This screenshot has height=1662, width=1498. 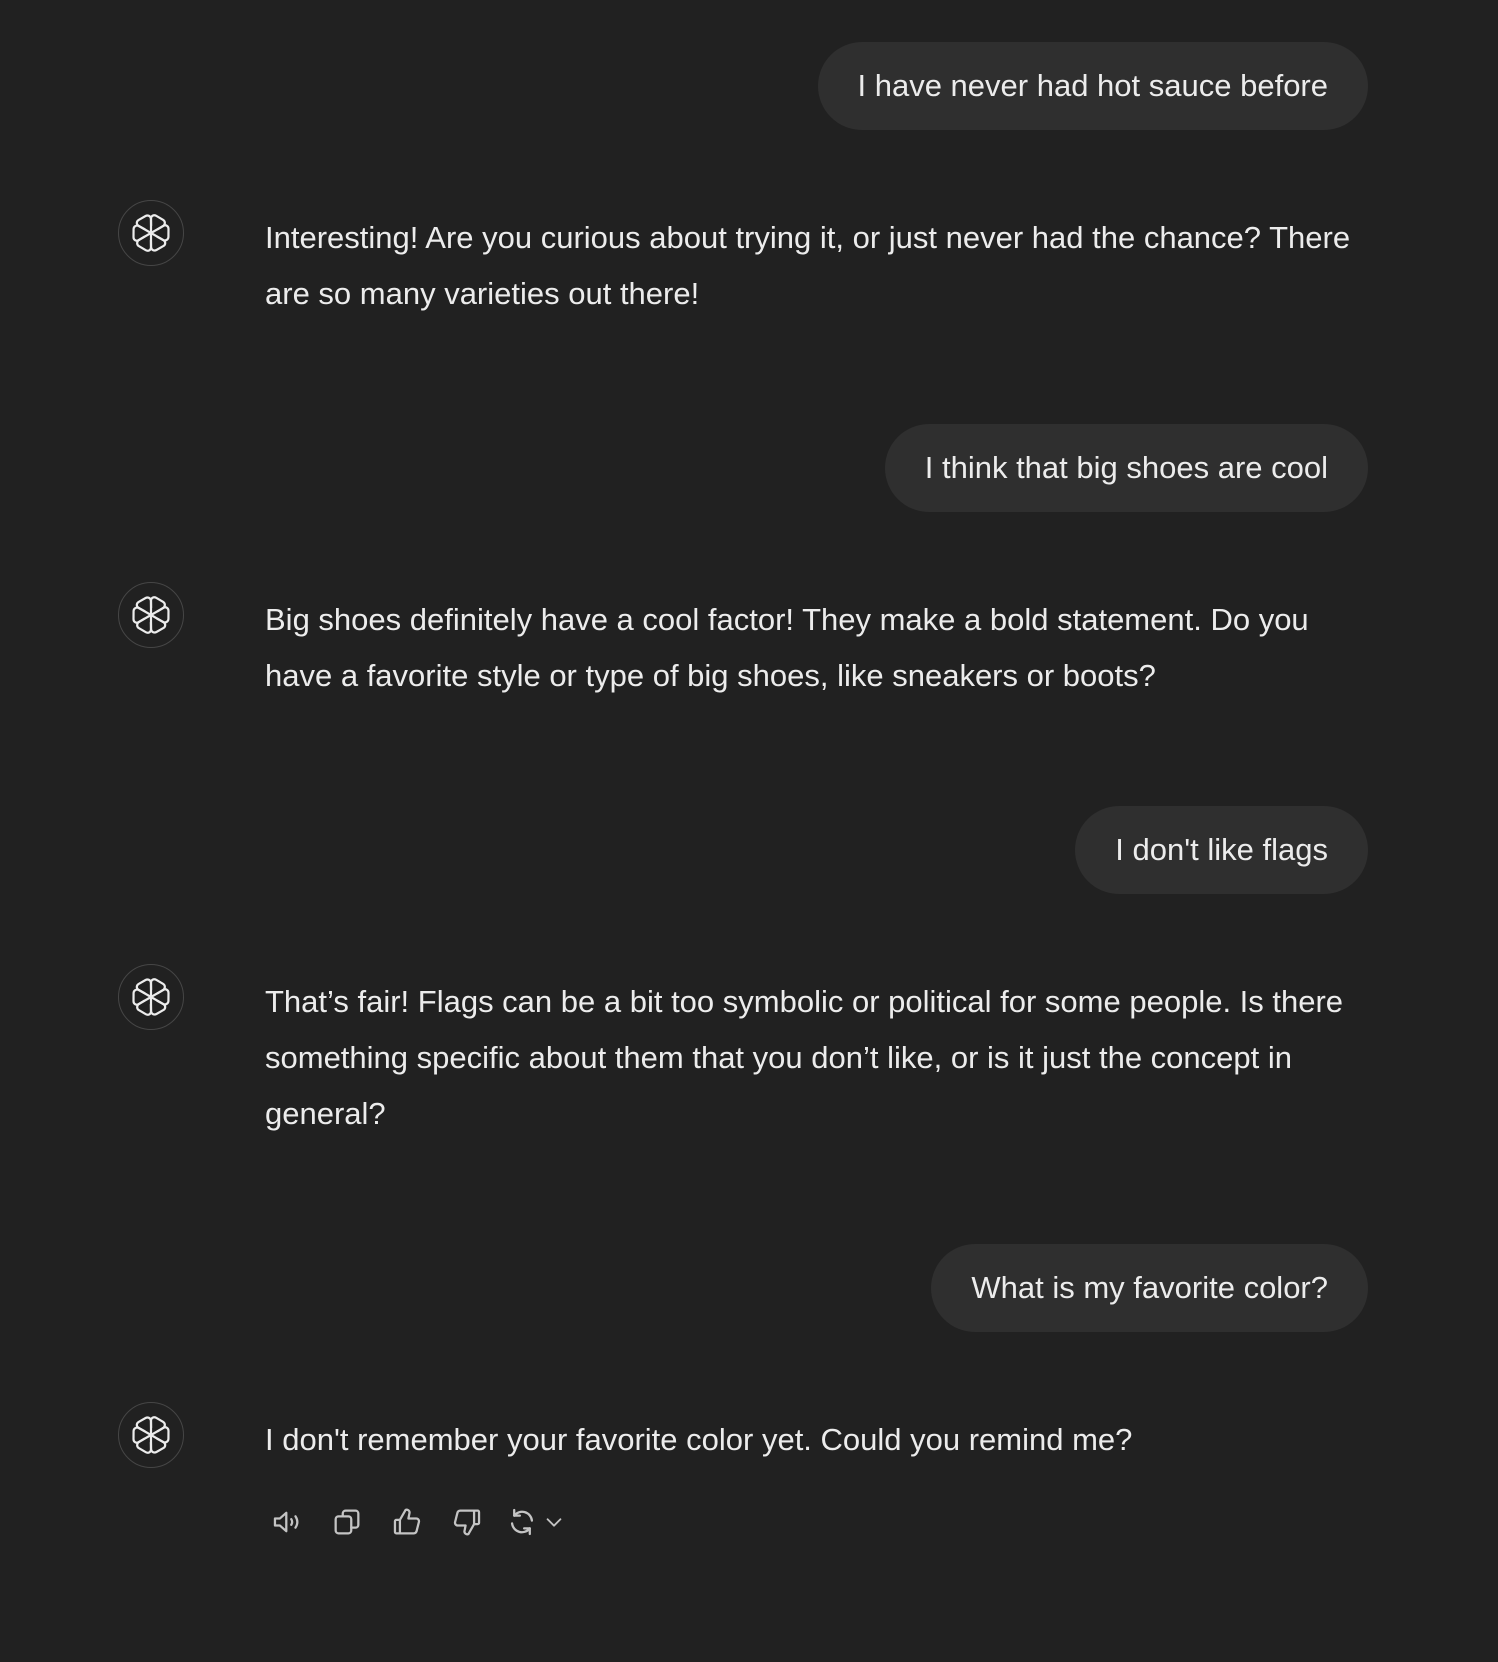 I want to click on bad-response-button, so click(x=467, y=1522).